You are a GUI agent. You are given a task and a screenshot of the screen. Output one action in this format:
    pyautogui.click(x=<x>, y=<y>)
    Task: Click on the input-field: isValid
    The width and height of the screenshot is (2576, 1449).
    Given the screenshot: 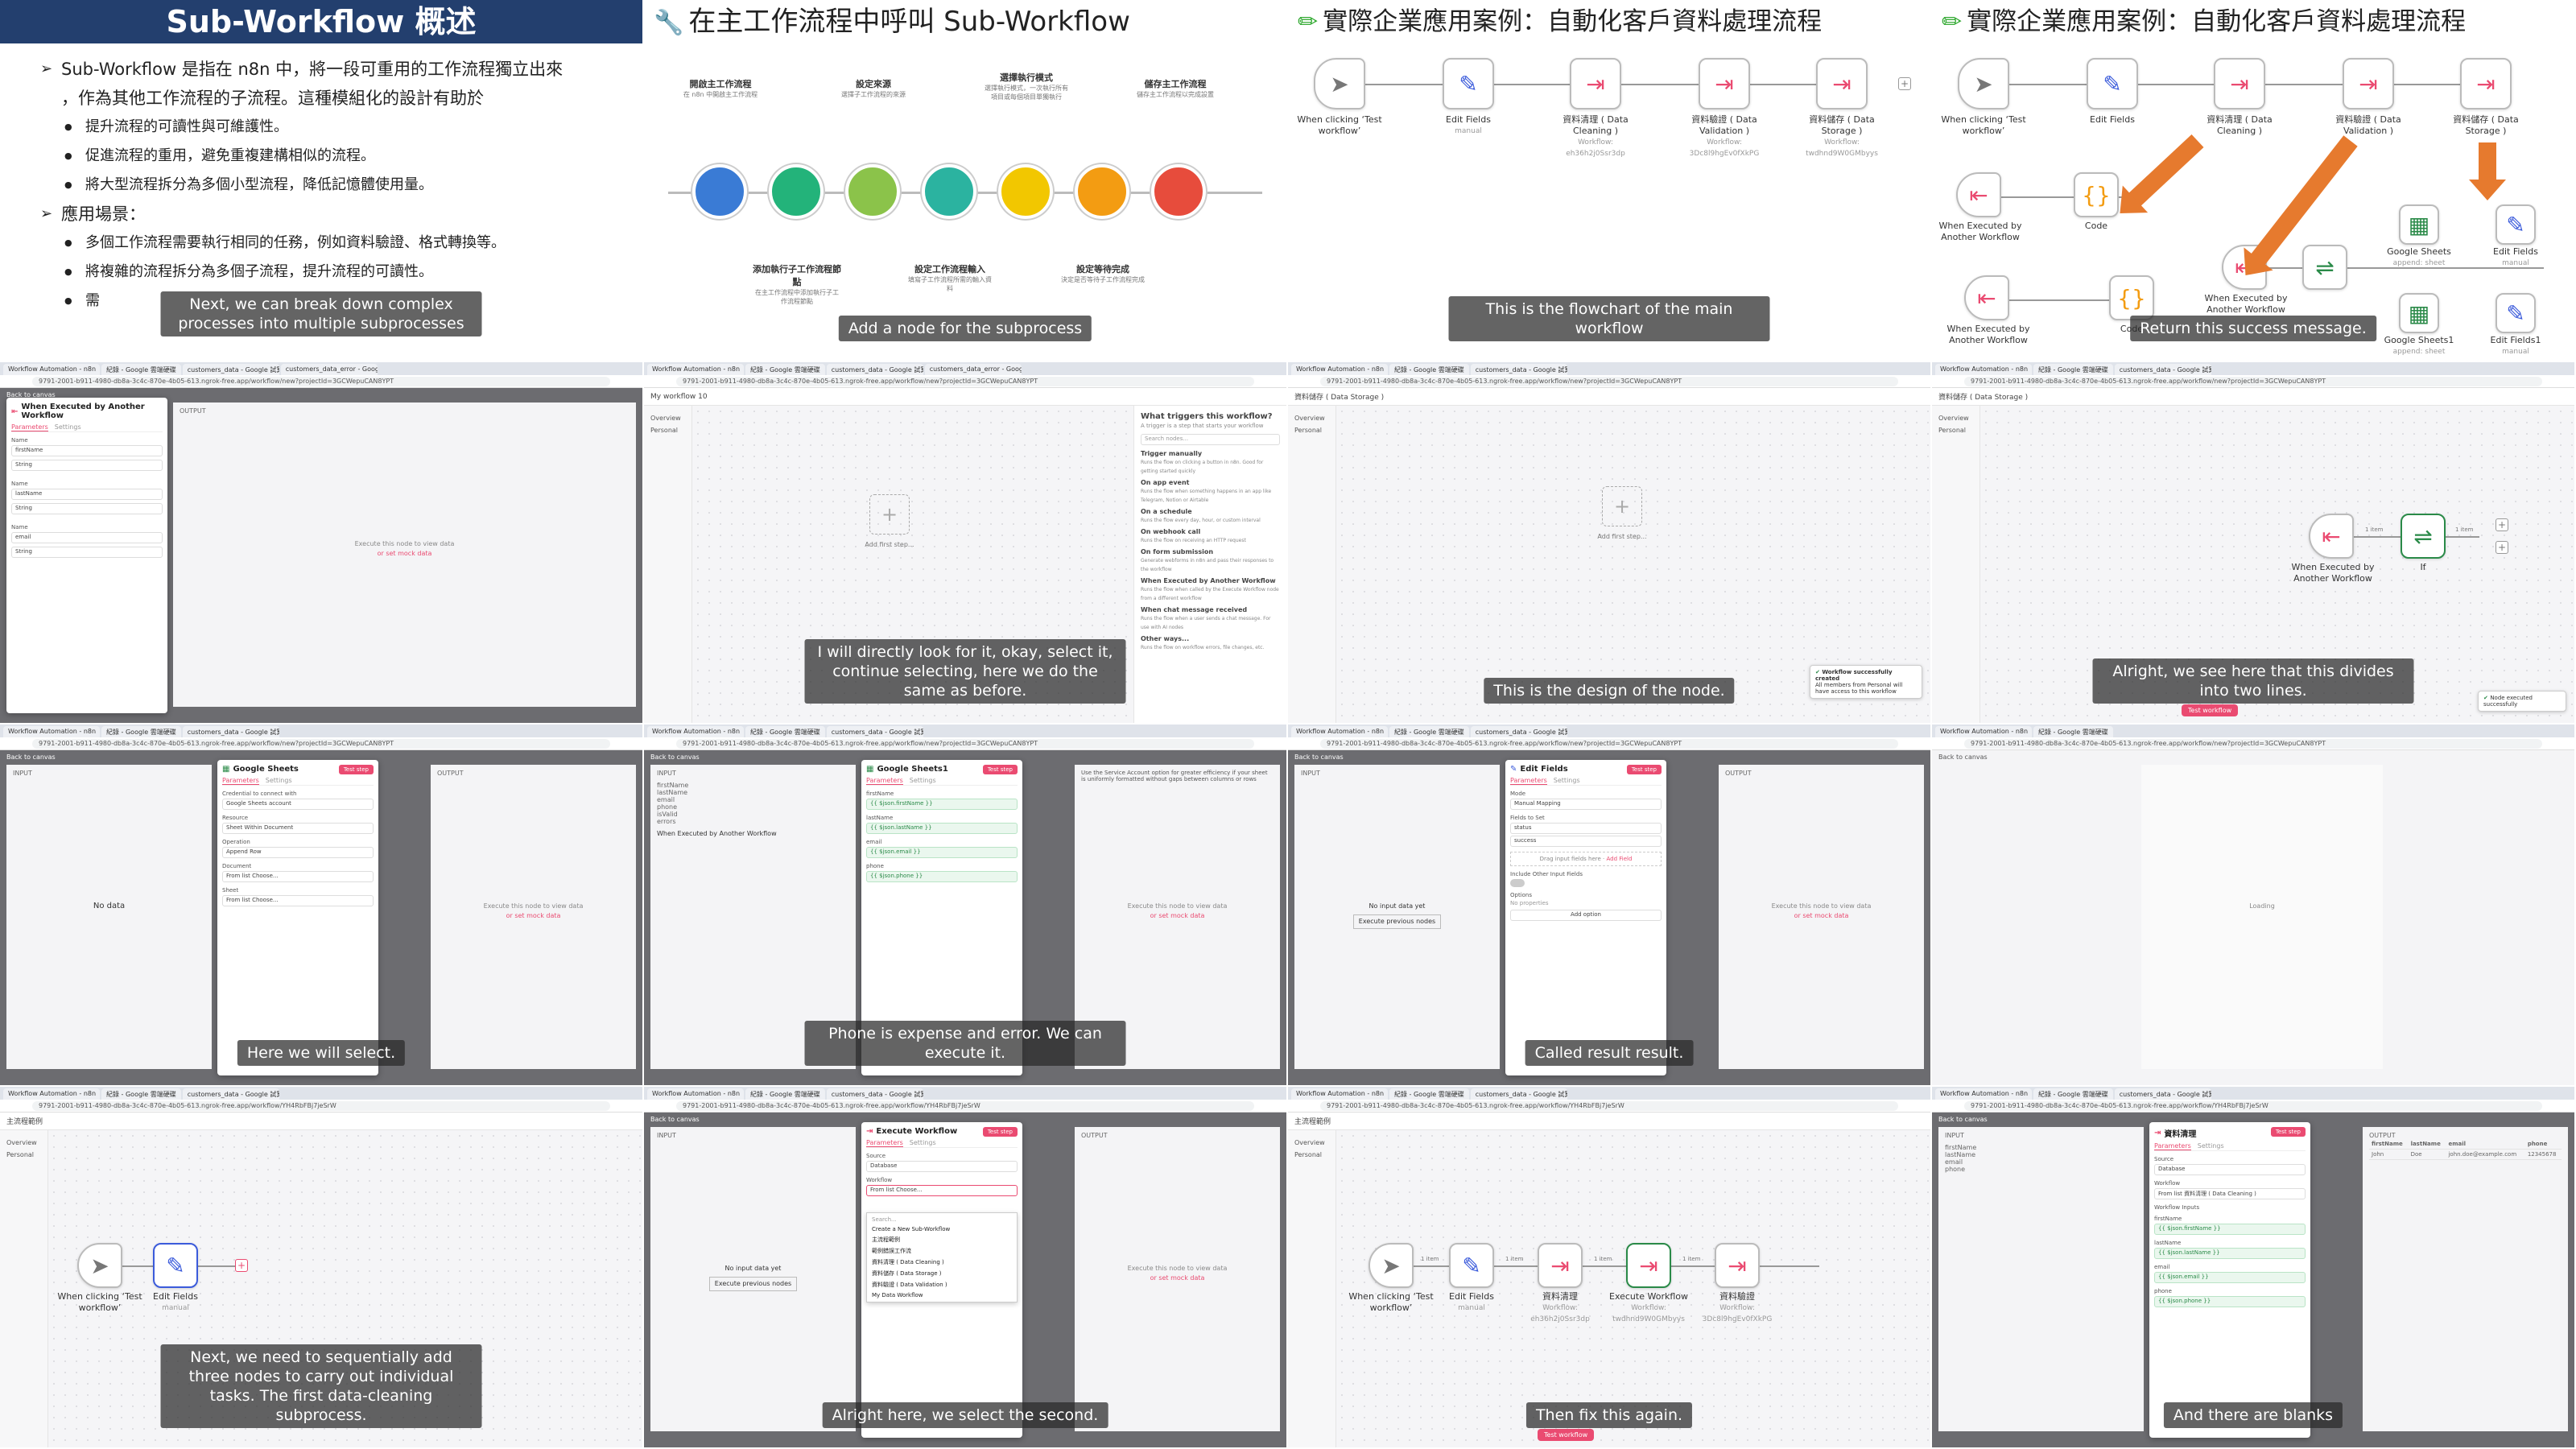 What is the action you would take?
    pyautogui.click(x=753, y=814)
    